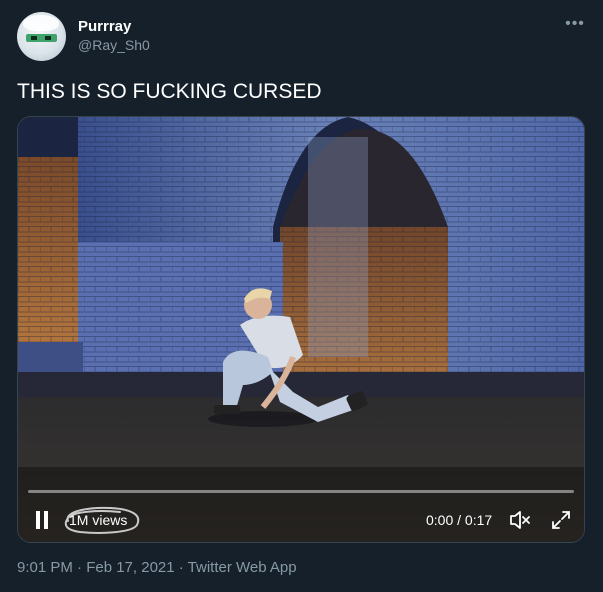 The width and height of the screenshot is (603, 592). Describe the element at coordinates (575, 26) in the screenshot. I see `more-icon: •••` at that location.